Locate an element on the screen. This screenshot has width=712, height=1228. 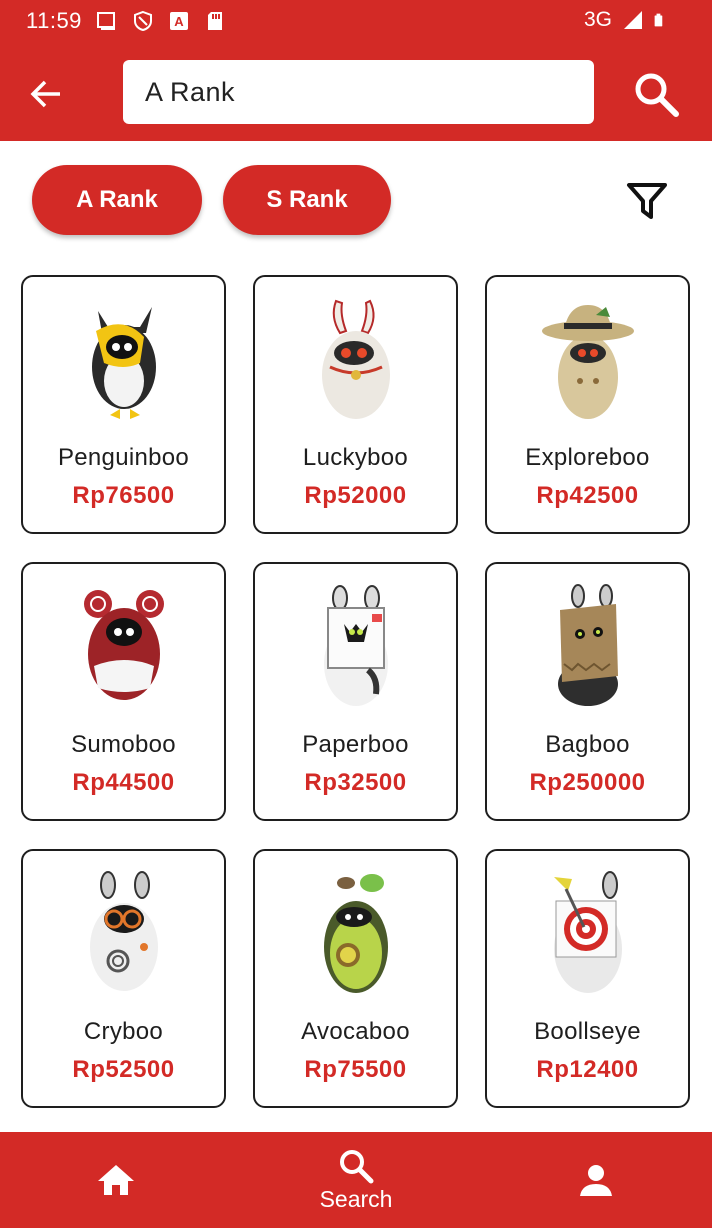
search-input is located at coordinates (358, 92).